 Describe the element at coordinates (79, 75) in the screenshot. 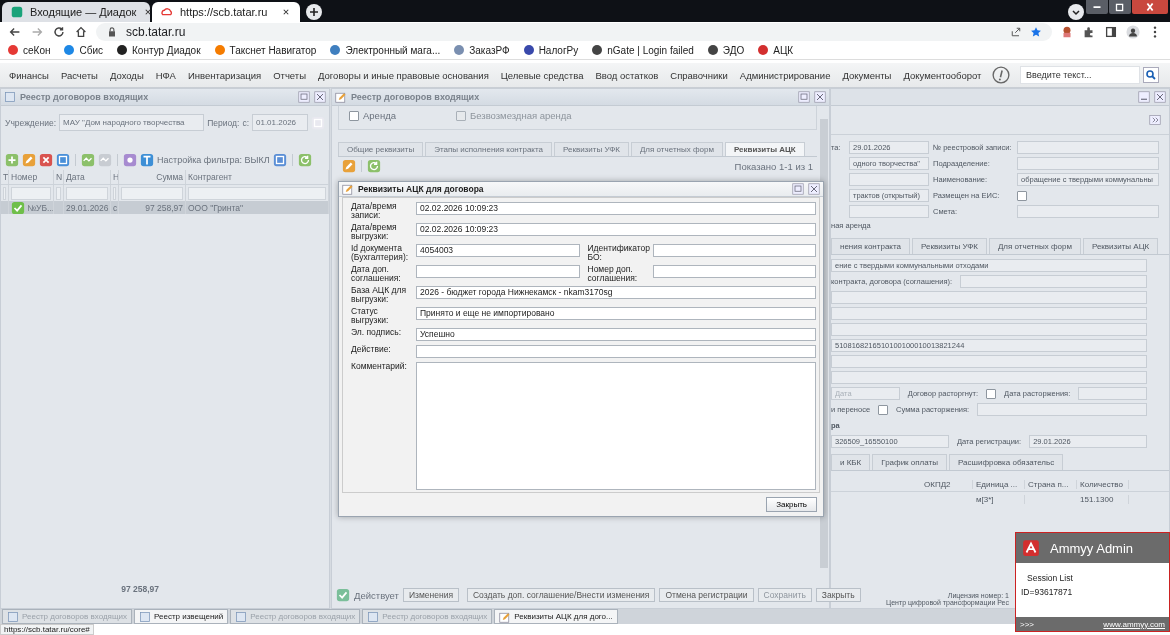

I see `menu-item: Расчеты` at that location.